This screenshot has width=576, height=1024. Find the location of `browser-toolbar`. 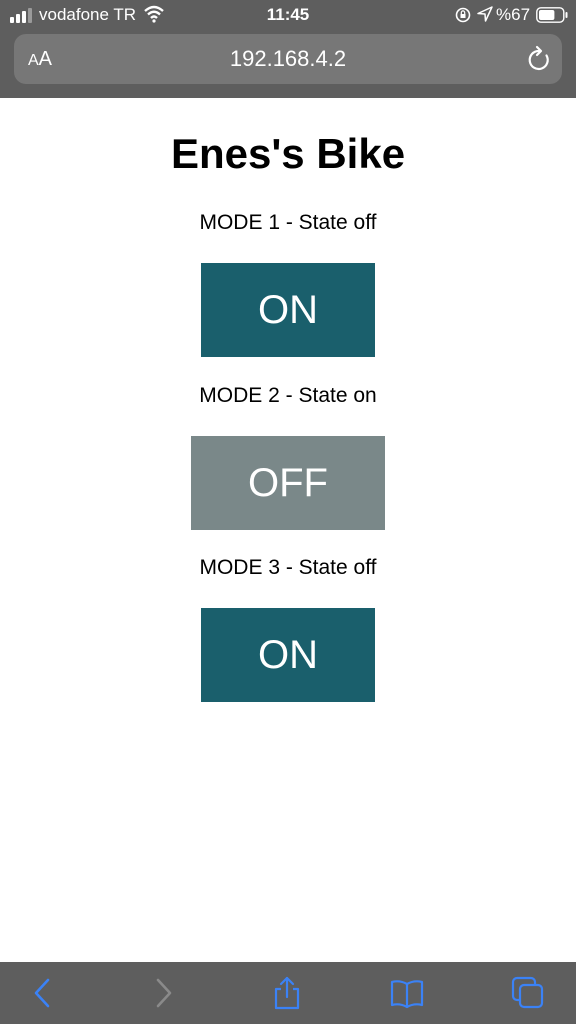

browser-toolbar is located at coordinates (288, 993).